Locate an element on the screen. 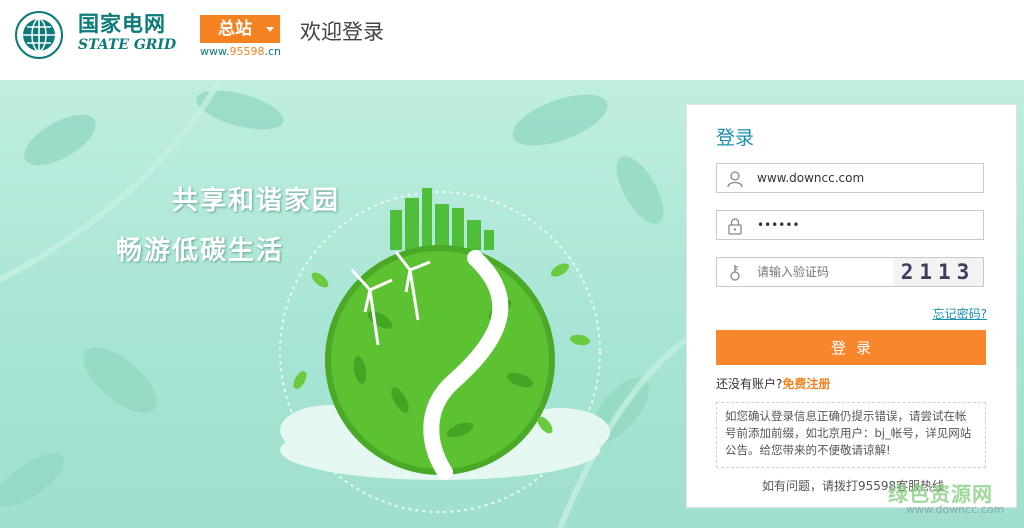  captcha-input is located at coordinates (822, 272).